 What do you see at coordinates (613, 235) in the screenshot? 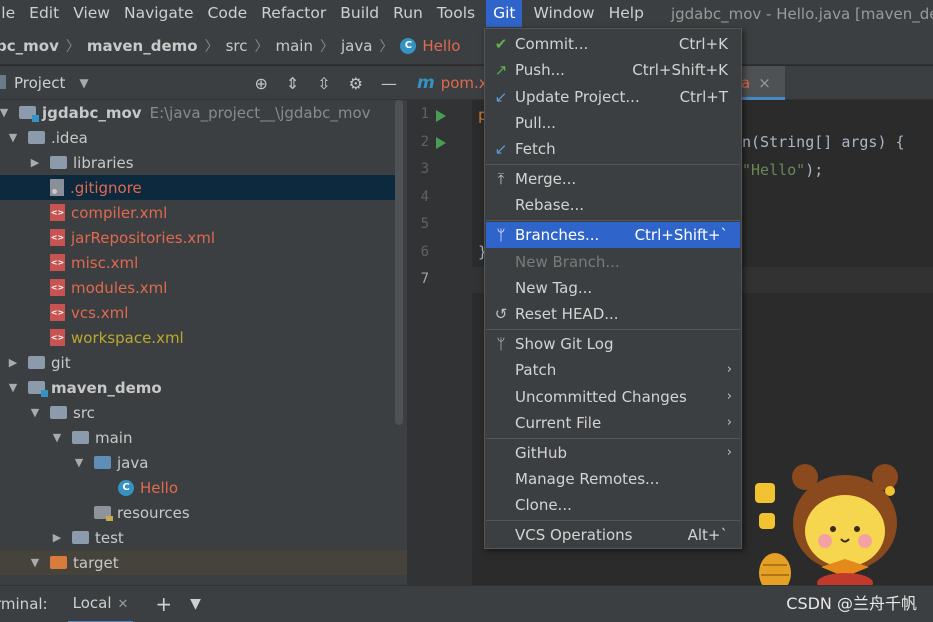
I see `menu-item-branches: ᛘ Branches... Ctrl+Shift+`` at bounding box center [613, 235].